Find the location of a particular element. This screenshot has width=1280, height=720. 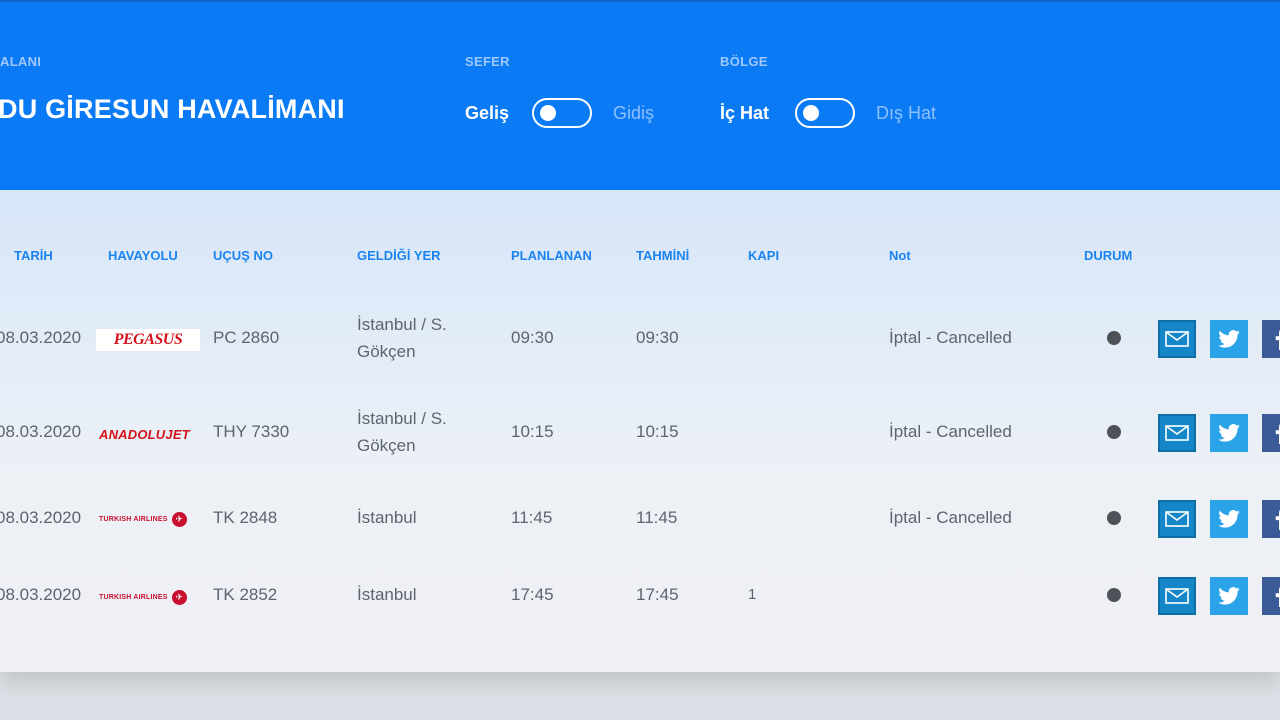

col-durum: DURUM is located at coordinates (1108, 255).